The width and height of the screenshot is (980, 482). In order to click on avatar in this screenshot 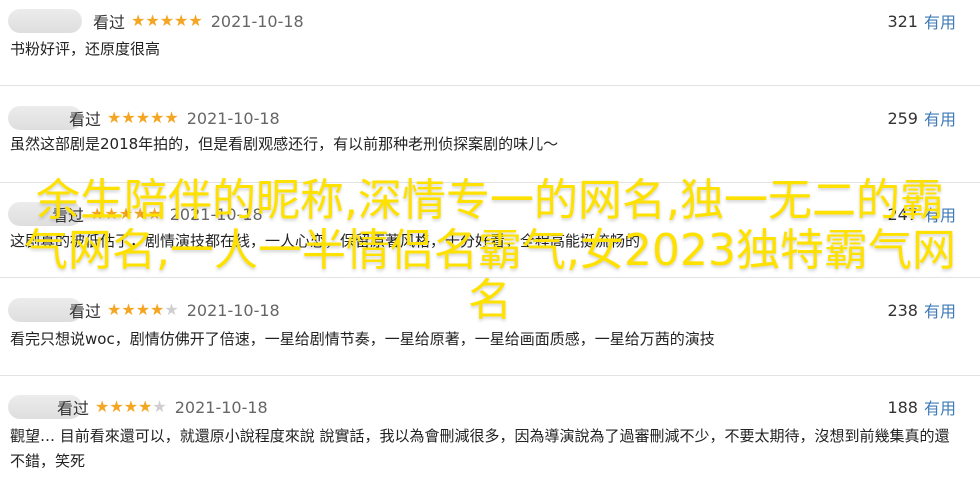, I will do `click(45, 21)`.